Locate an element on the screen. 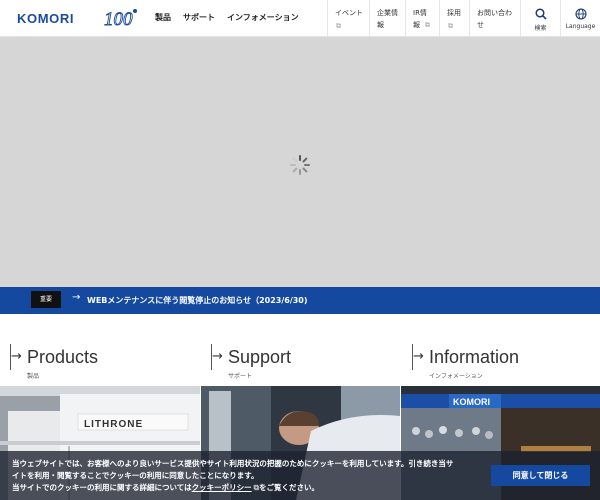  loading-spinner-icon is located at coordinates (300, 165).